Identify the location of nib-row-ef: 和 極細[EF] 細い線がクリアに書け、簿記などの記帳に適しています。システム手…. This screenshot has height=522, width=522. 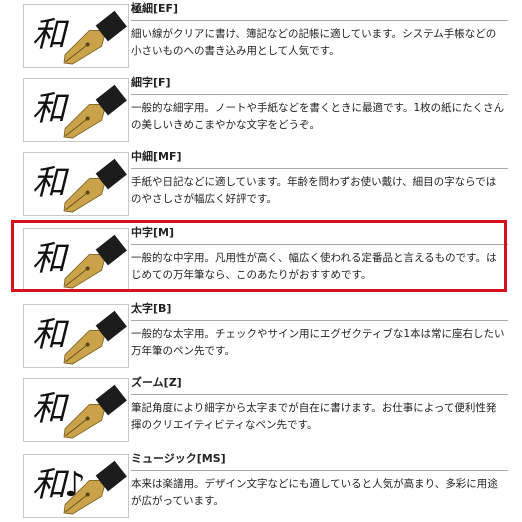
(260, 35).